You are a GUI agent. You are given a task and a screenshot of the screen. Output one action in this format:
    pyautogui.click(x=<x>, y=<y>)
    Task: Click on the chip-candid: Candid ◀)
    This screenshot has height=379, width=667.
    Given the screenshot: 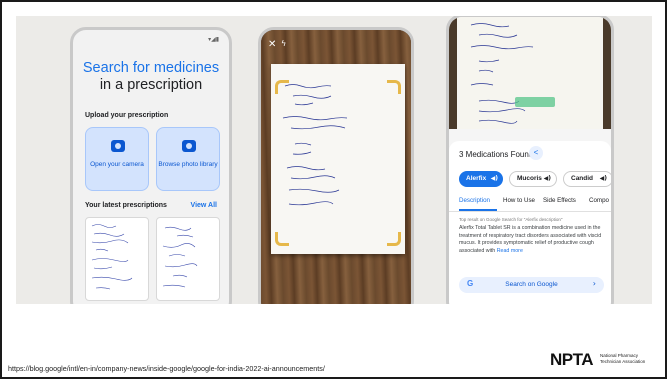 What is the action you would take?
    pyautogui.click(x=587, y=179)
    